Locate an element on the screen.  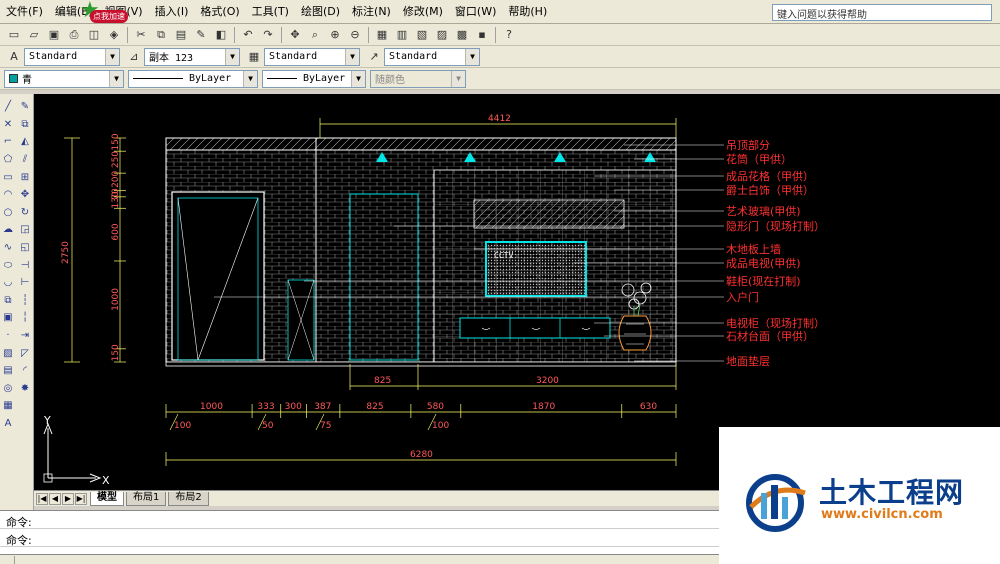
dim-bottom-segment: 580 is located at coordinates (435, 407).